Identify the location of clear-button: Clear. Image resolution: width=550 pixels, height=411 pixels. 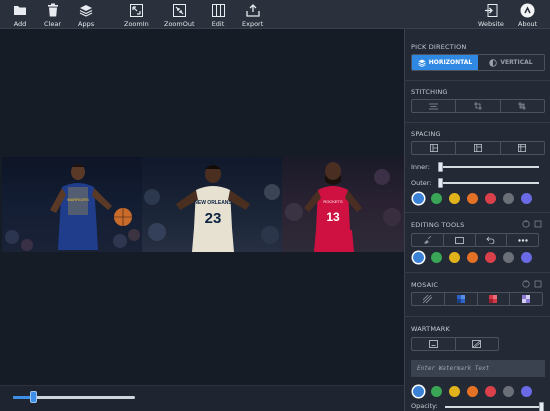
(52, 15).